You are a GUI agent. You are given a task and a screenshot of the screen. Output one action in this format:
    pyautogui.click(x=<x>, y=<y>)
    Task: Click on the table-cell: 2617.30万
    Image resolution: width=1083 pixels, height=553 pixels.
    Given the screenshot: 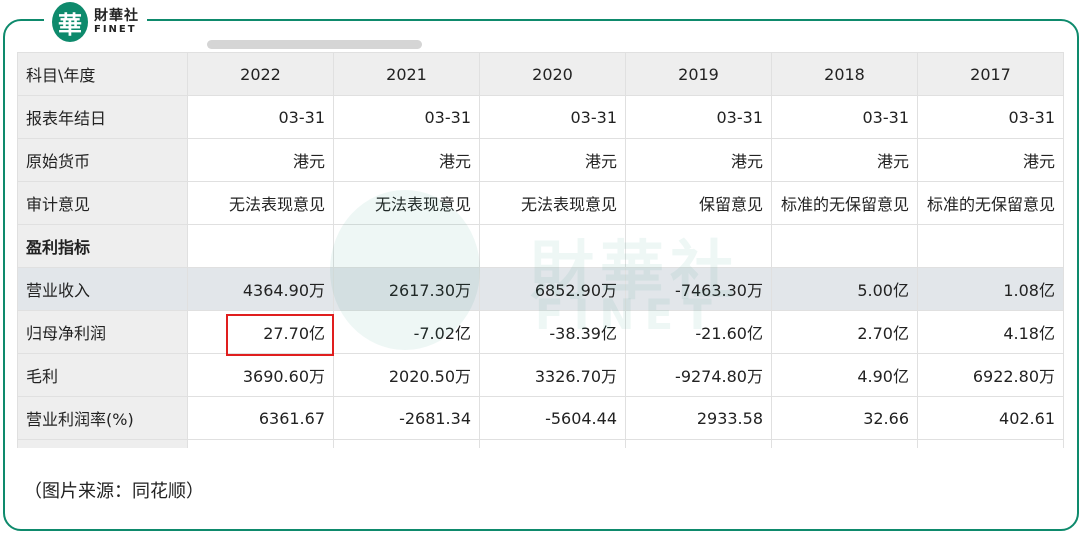 What is the action you would take?
    pyautogui.click(x=406, y=289)
    